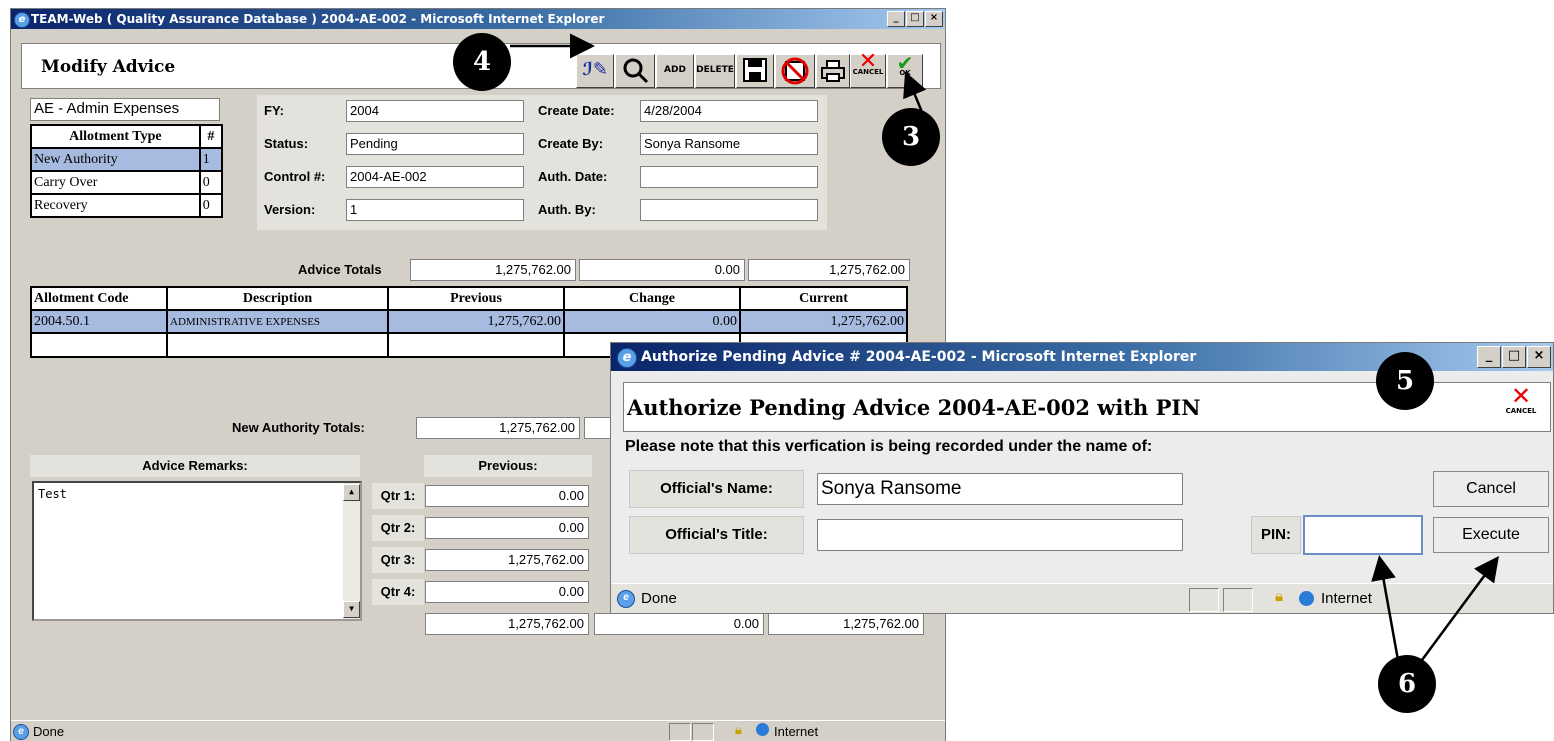  What do you see at coordinates (1491, 489) in the screenshot?
I see `cancel-button: Cancel` at bounding box center [1491, 489].